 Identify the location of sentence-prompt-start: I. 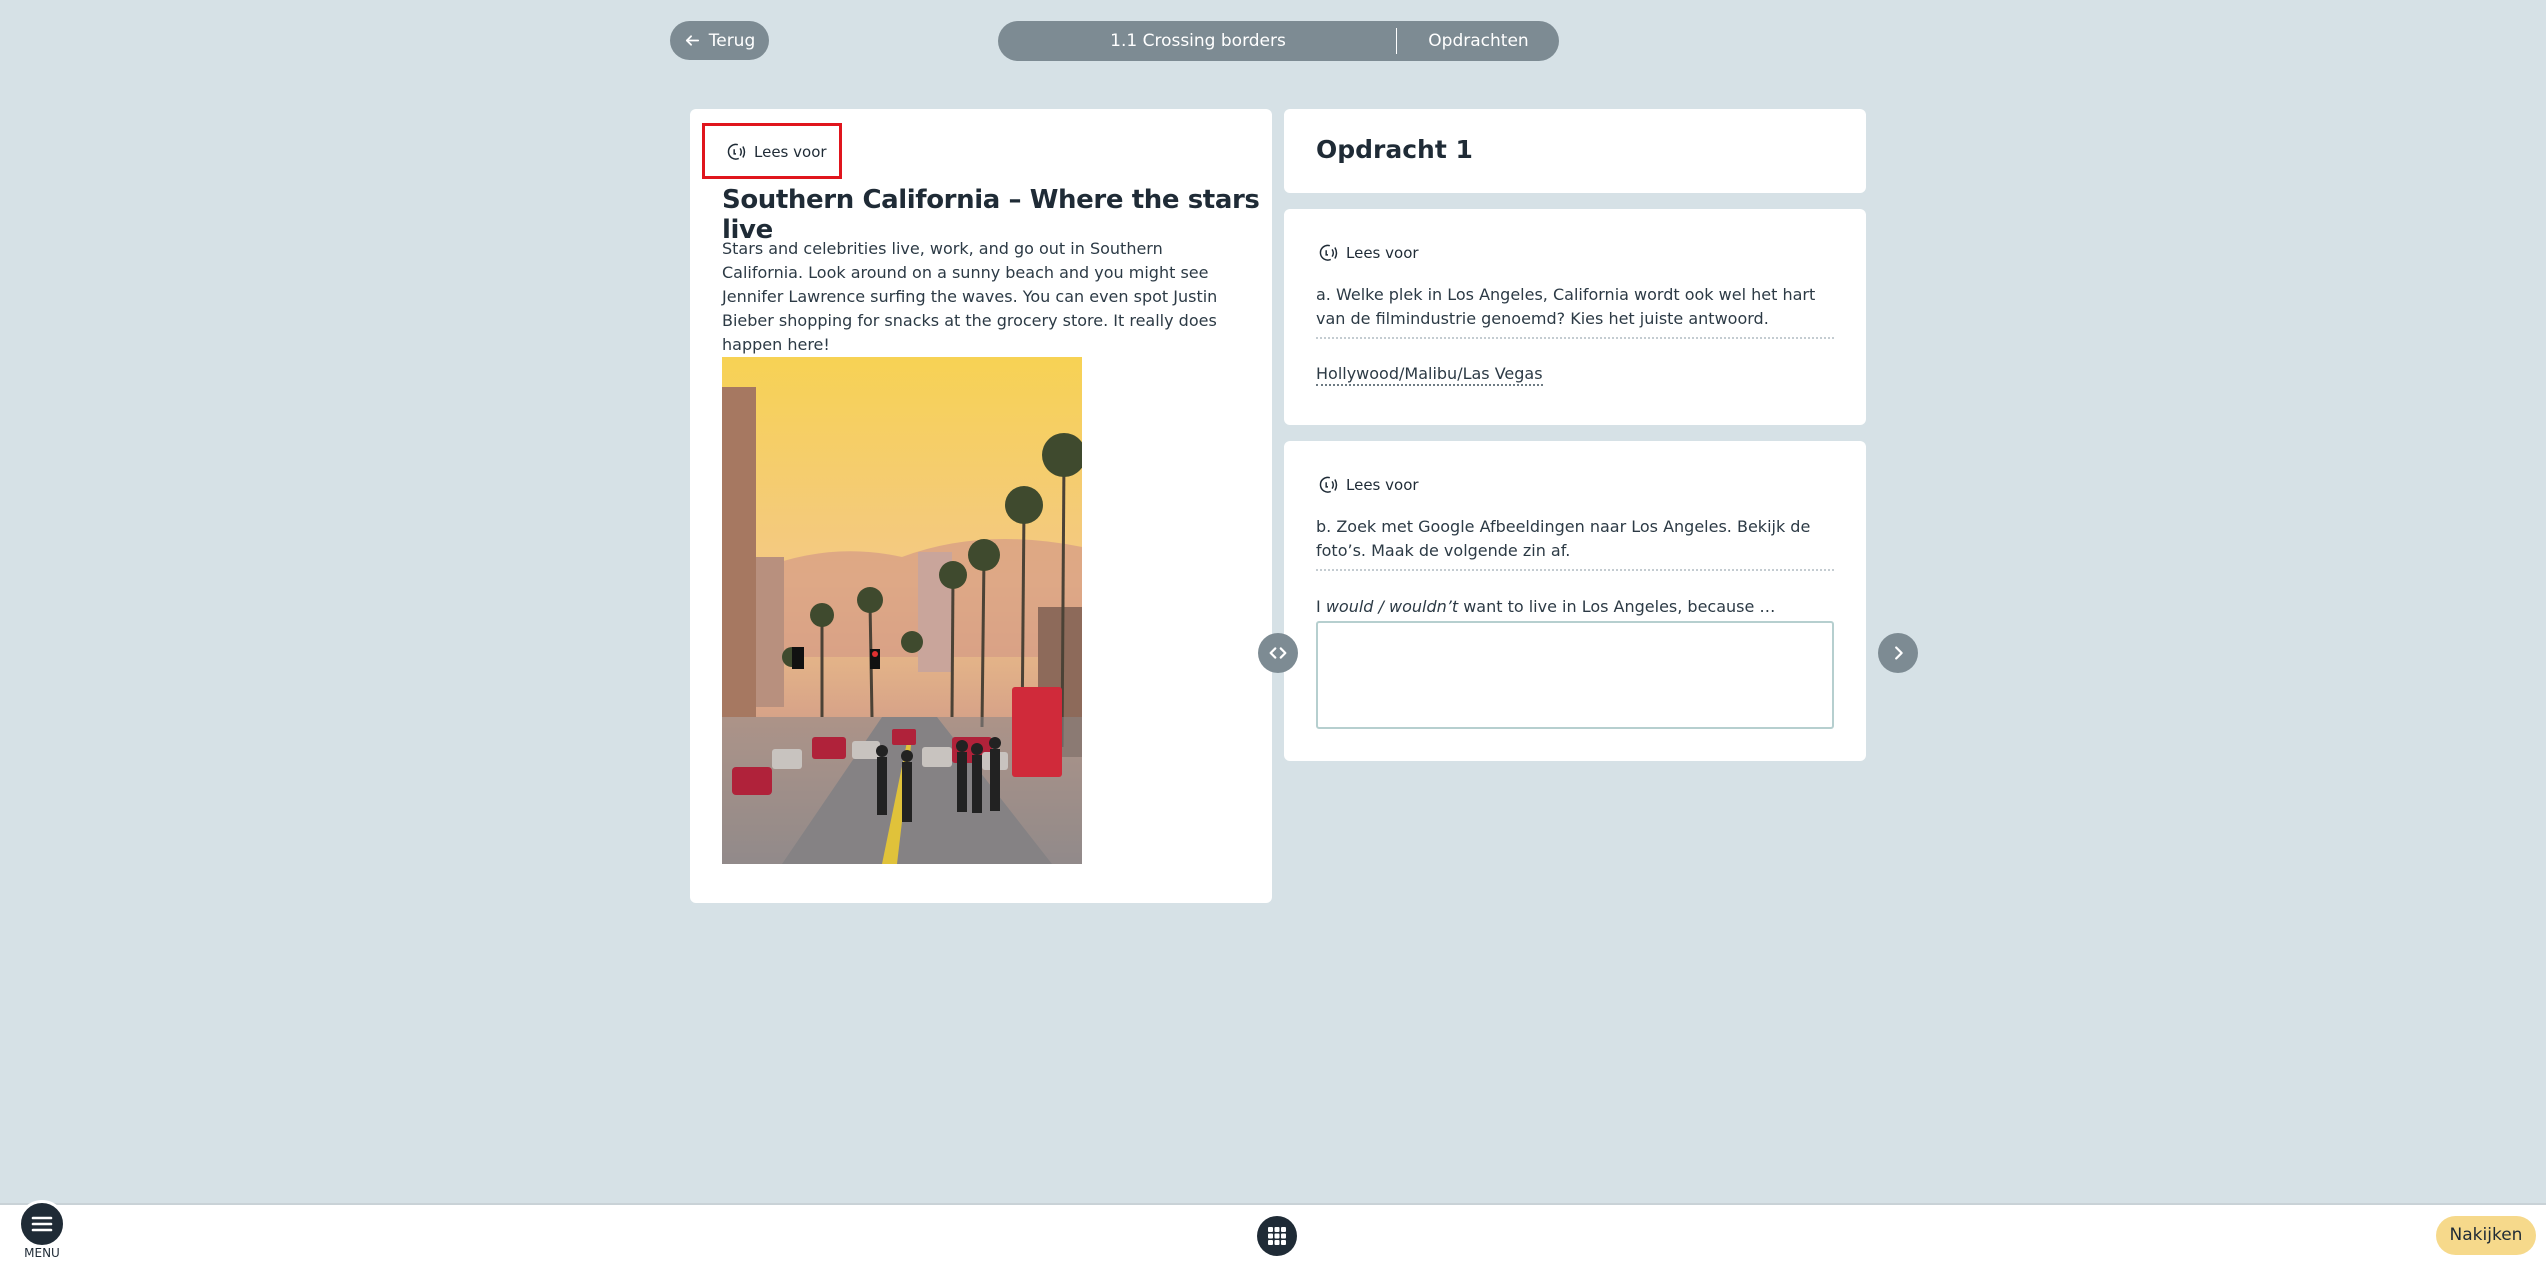
(1321, 606).